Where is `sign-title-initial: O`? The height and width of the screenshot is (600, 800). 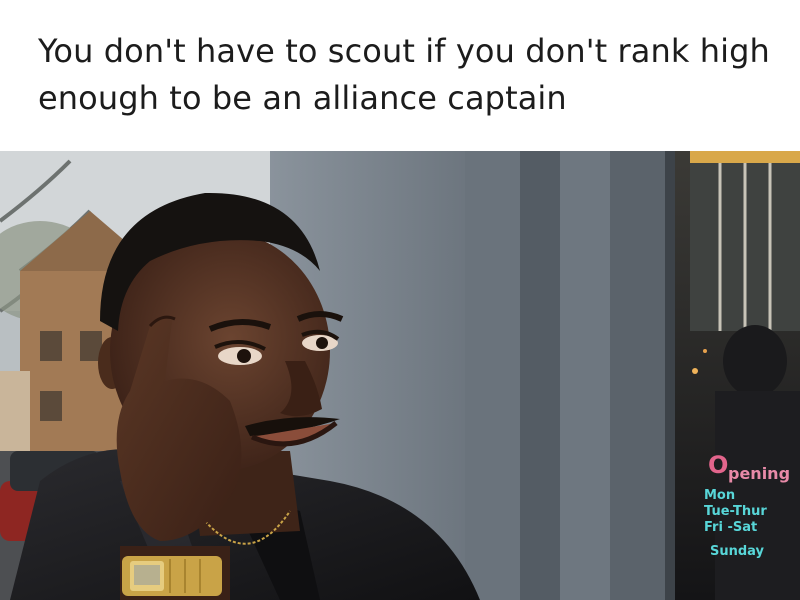 sign-title-initial: O is located at coordinates (718, 465).